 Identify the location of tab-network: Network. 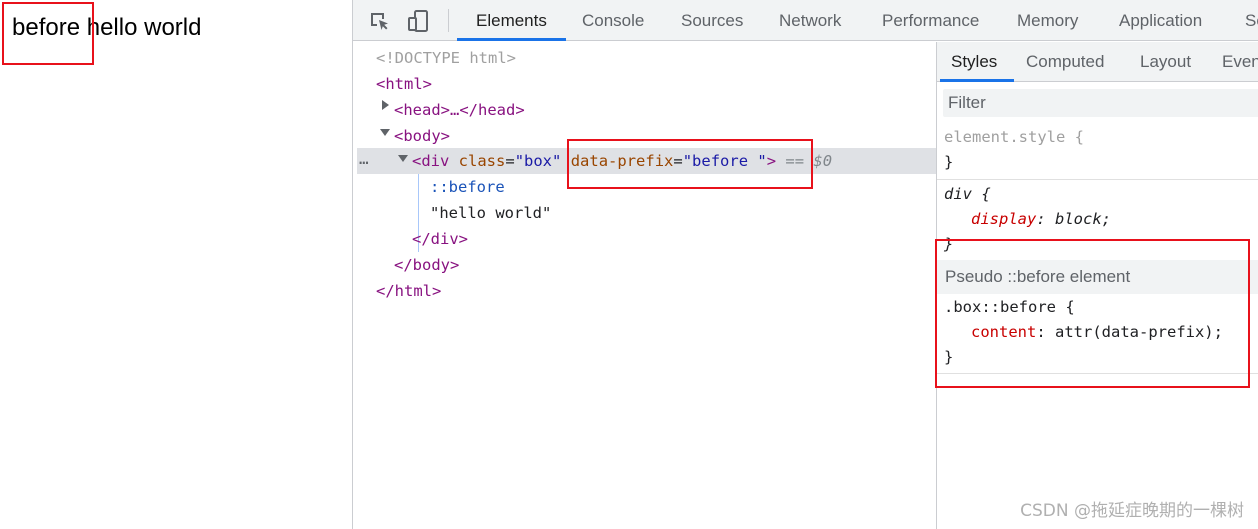
(810, 20).